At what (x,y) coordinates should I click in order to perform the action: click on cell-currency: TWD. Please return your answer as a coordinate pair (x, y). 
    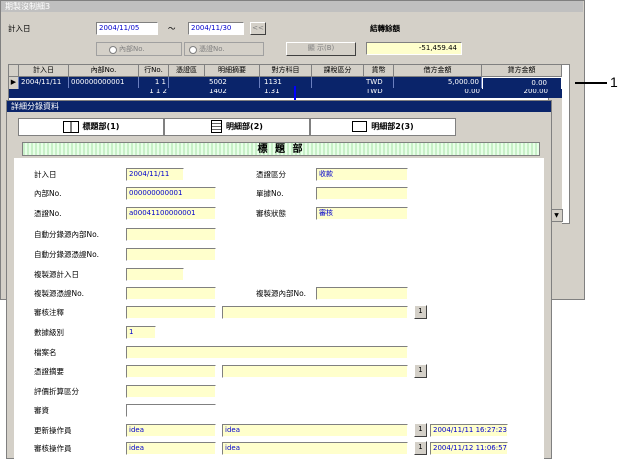
    Looking at the image, I should click on (379, 82).